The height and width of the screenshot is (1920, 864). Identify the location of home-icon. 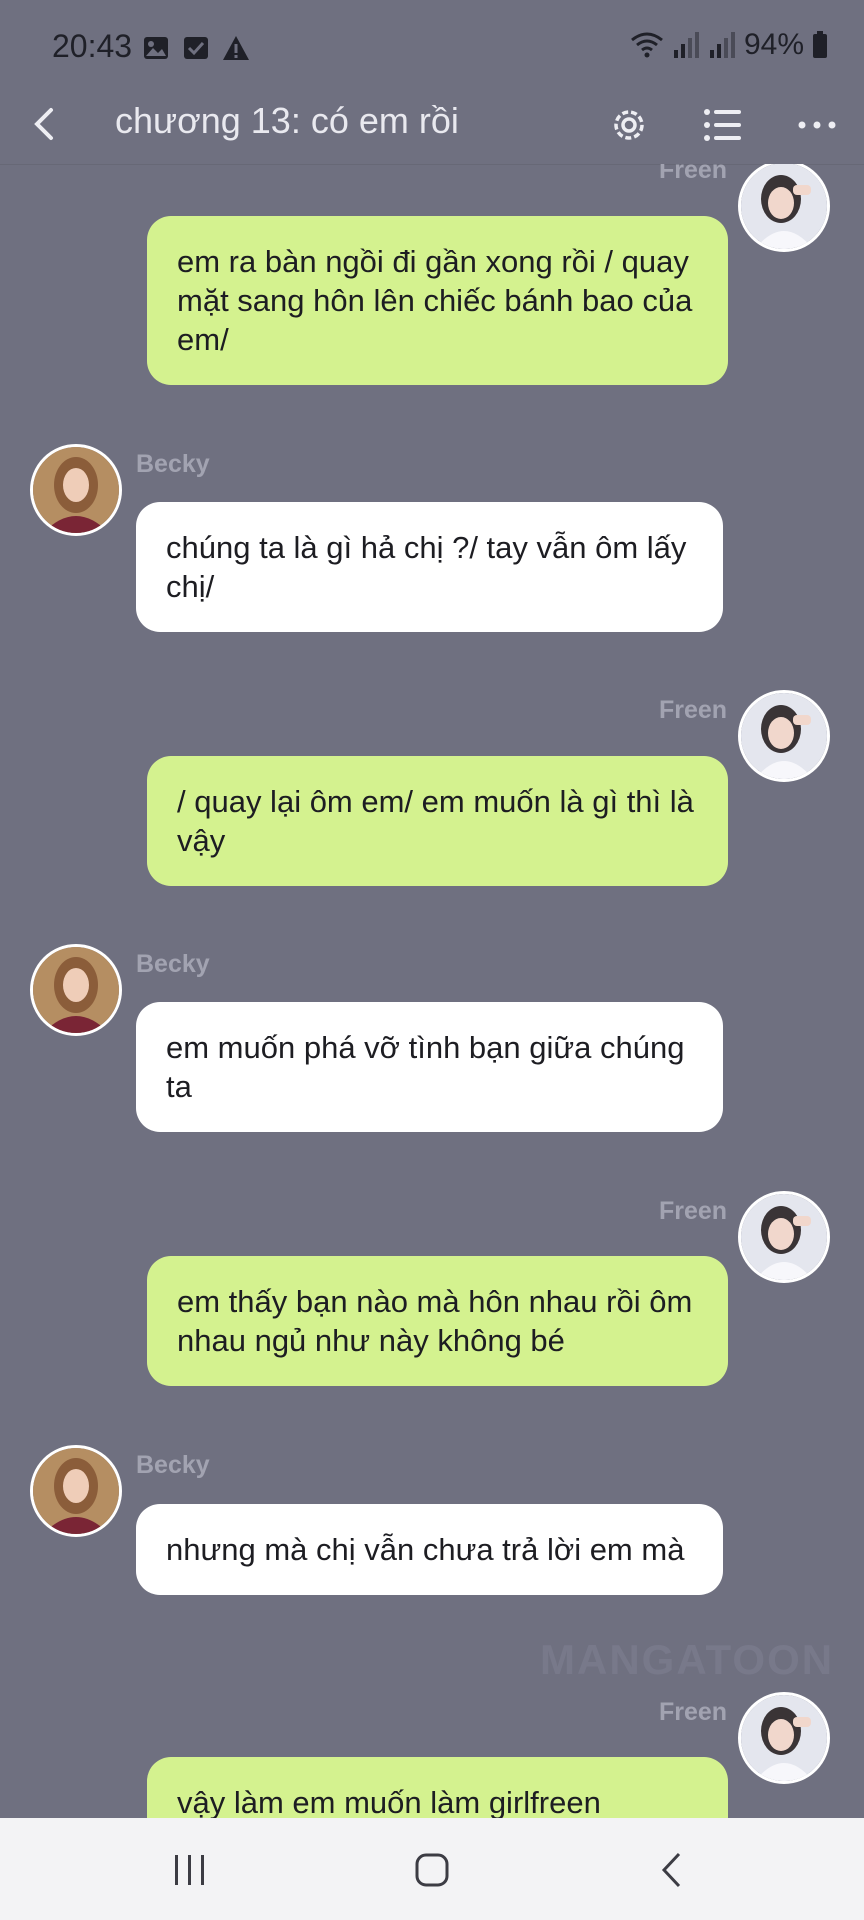
(432, 1870).